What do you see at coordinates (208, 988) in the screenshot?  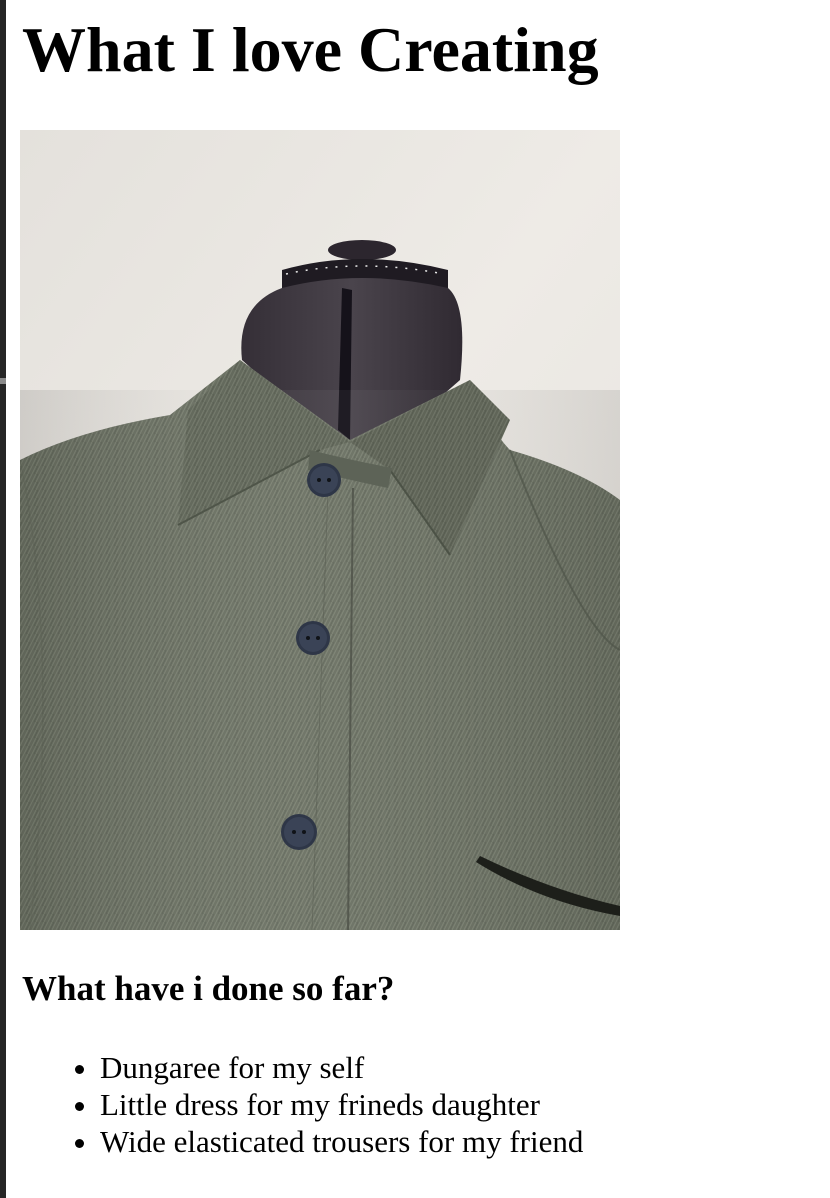 I see `section-heading: What have i done so far?` at bounding box center [208, 988].